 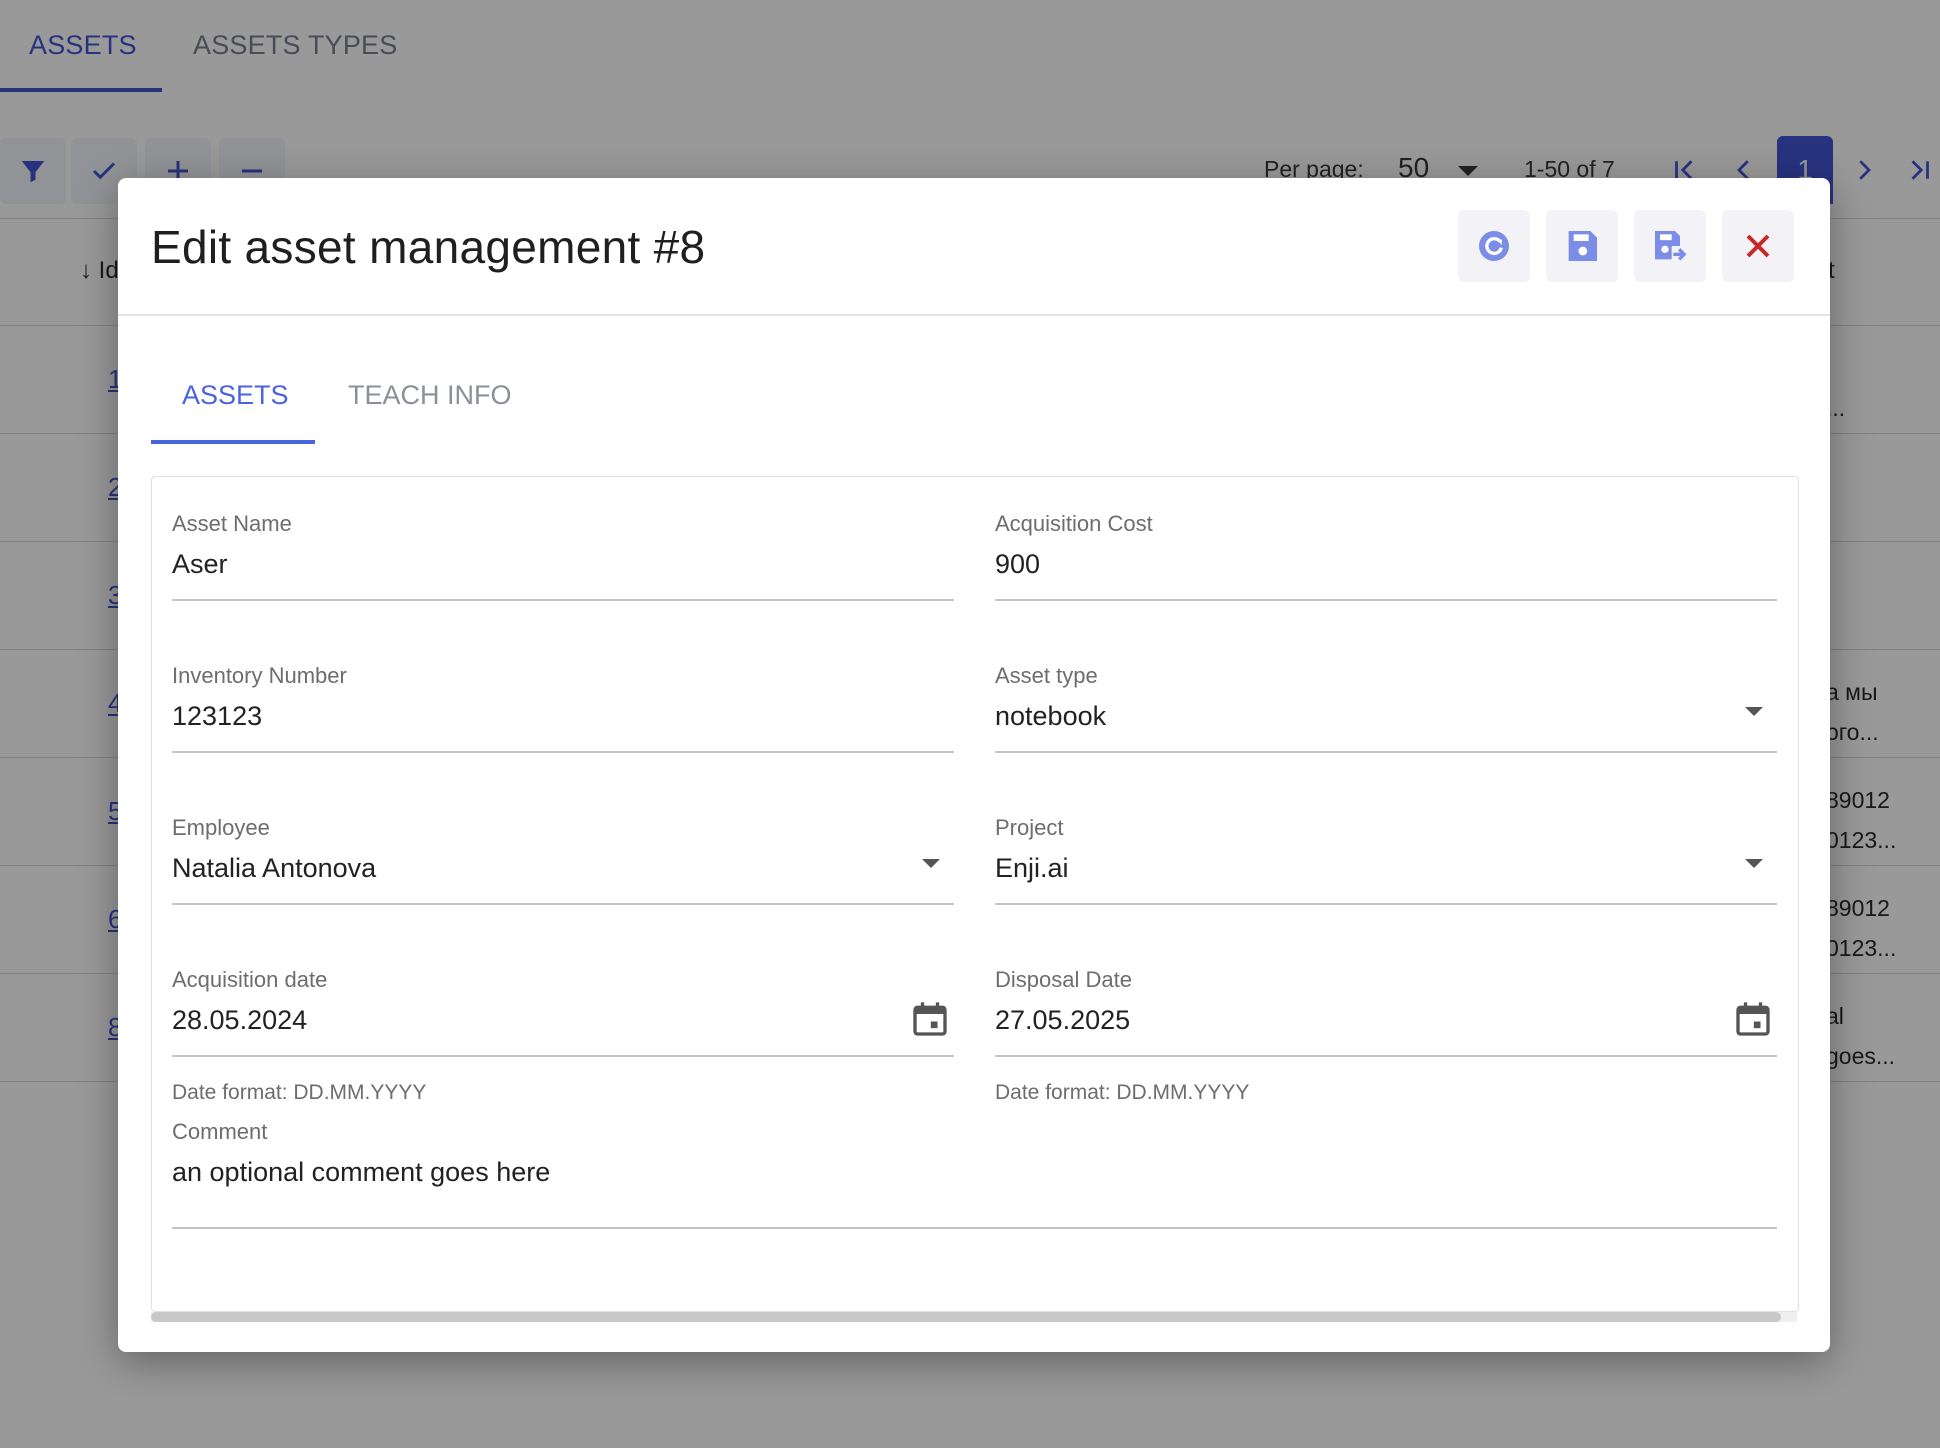 I want to click on employee-label: Employee, so click(x=221, y=827).